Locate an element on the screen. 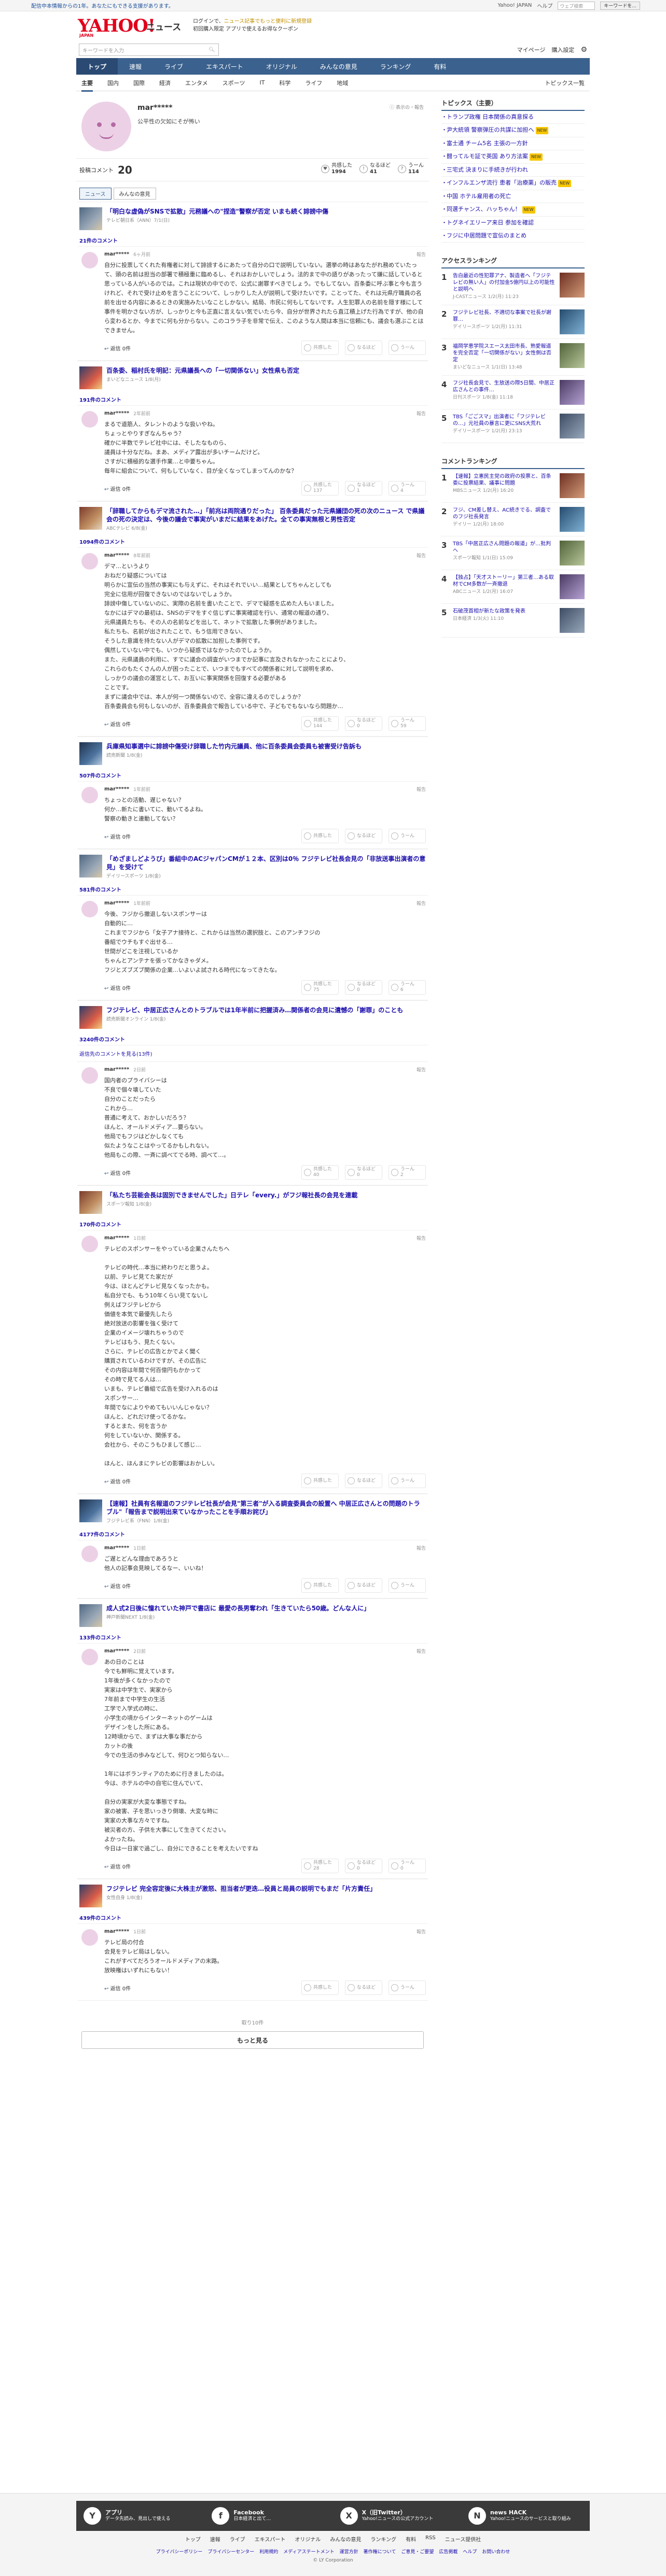  topic-text: トグネイエリーア来日 参加を確認 is located at coordinates (490, 222).